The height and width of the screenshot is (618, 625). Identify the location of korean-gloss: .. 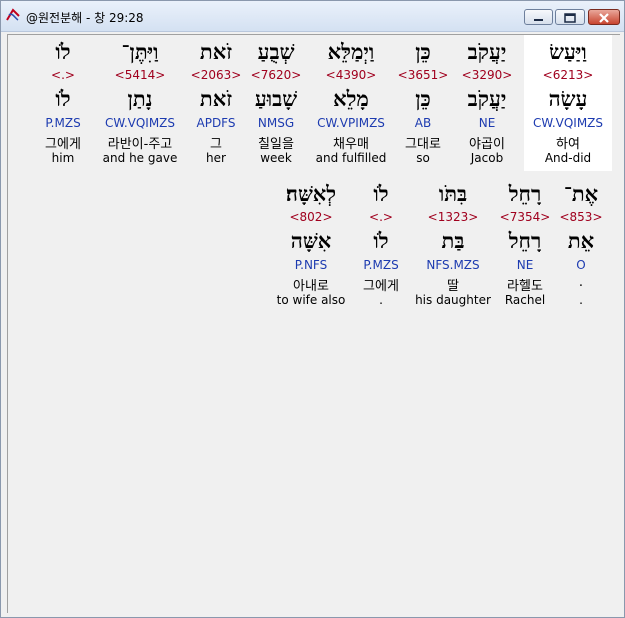
(581, 282).